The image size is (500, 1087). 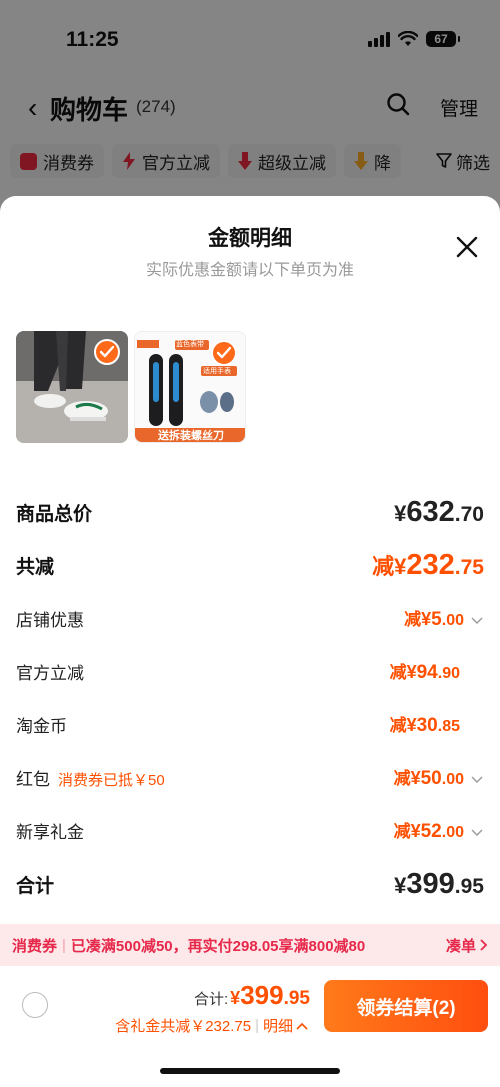 I want to click on checkout-total-label: 合计:, so click(x=211, y=999).